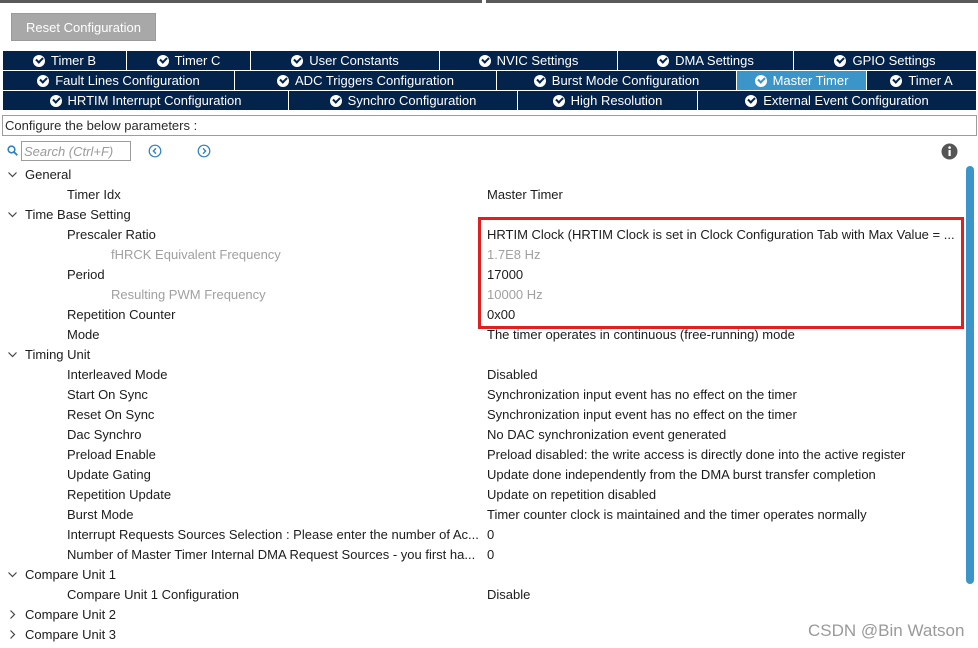 This screenshot has height=648, width=978. Describe the element at coordinates (483, 275) in the screenshot. I see `param-row-period: Period 17000` at that location.